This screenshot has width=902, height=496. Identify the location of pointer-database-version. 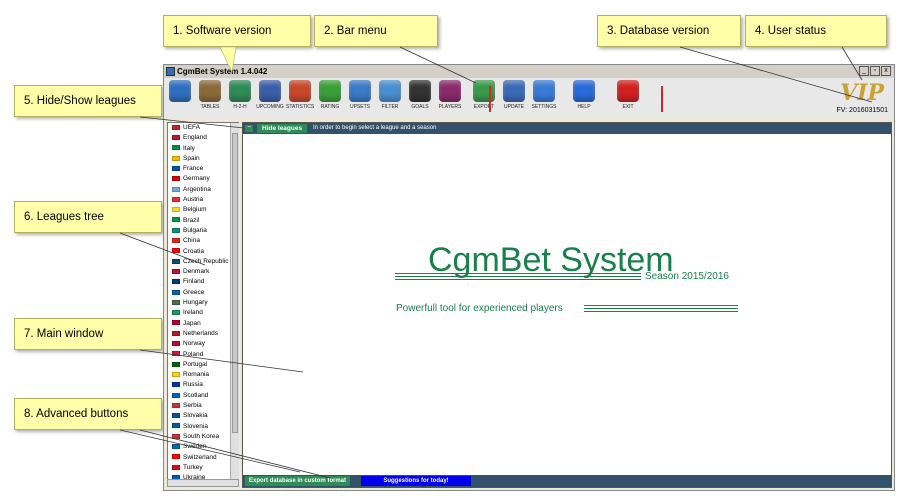
(776, 74).